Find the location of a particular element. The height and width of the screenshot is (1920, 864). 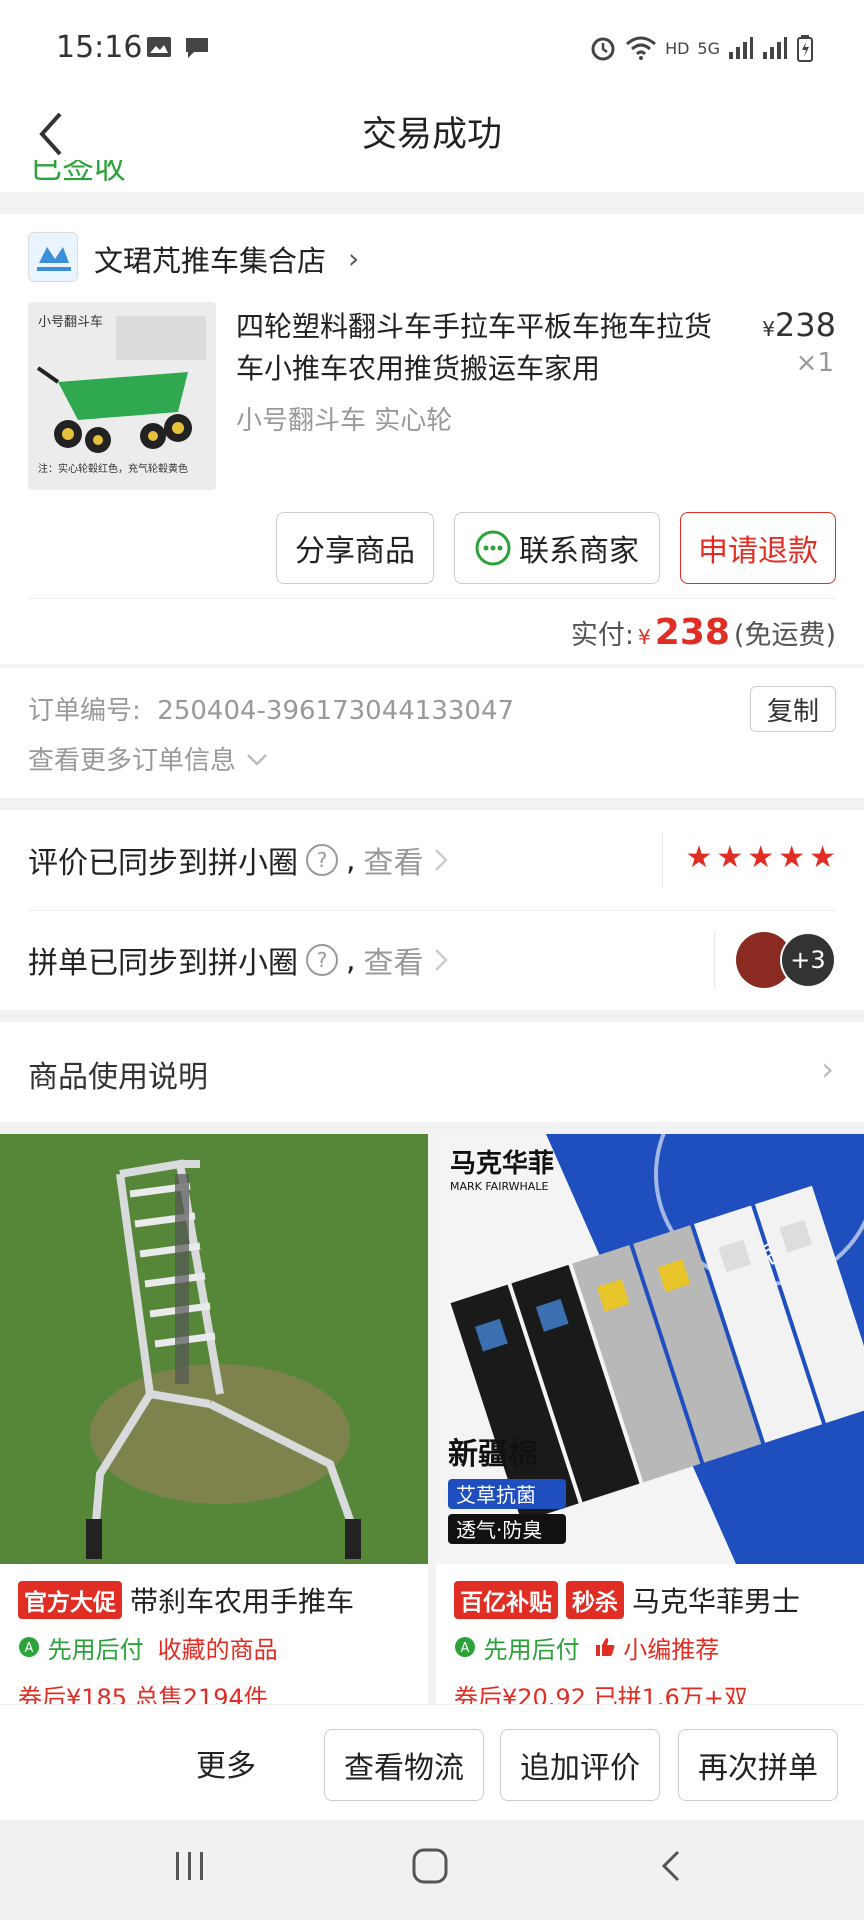

wifi-icon is located at coordinates (641, 48).